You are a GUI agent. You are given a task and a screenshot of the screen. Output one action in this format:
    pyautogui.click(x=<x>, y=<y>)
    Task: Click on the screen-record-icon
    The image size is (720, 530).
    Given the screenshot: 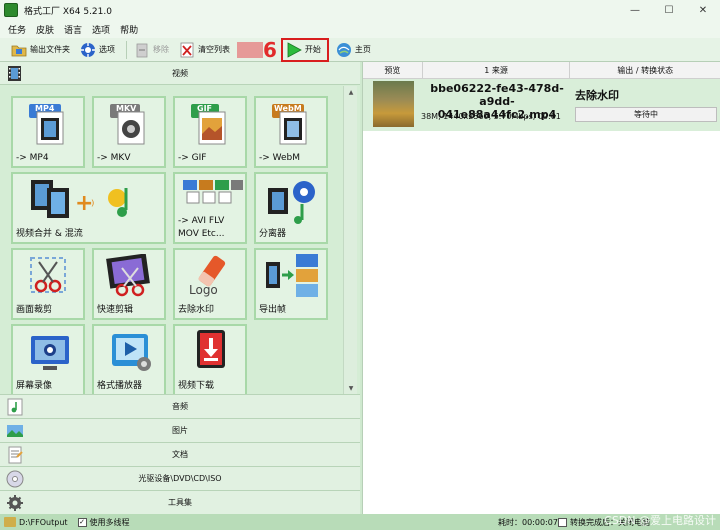 What is the action you would take?
    pyautogui.click(x=50, y=355)
    